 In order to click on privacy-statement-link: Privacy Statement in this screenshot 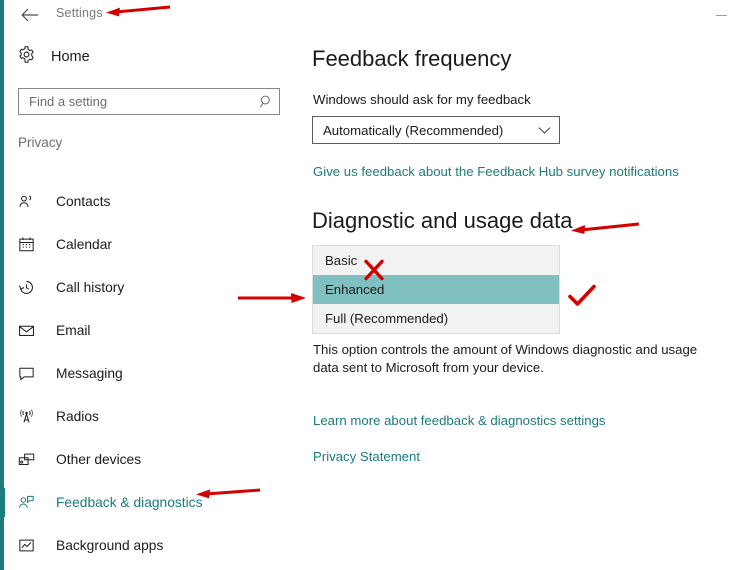, I will do `click(366, 456)`.